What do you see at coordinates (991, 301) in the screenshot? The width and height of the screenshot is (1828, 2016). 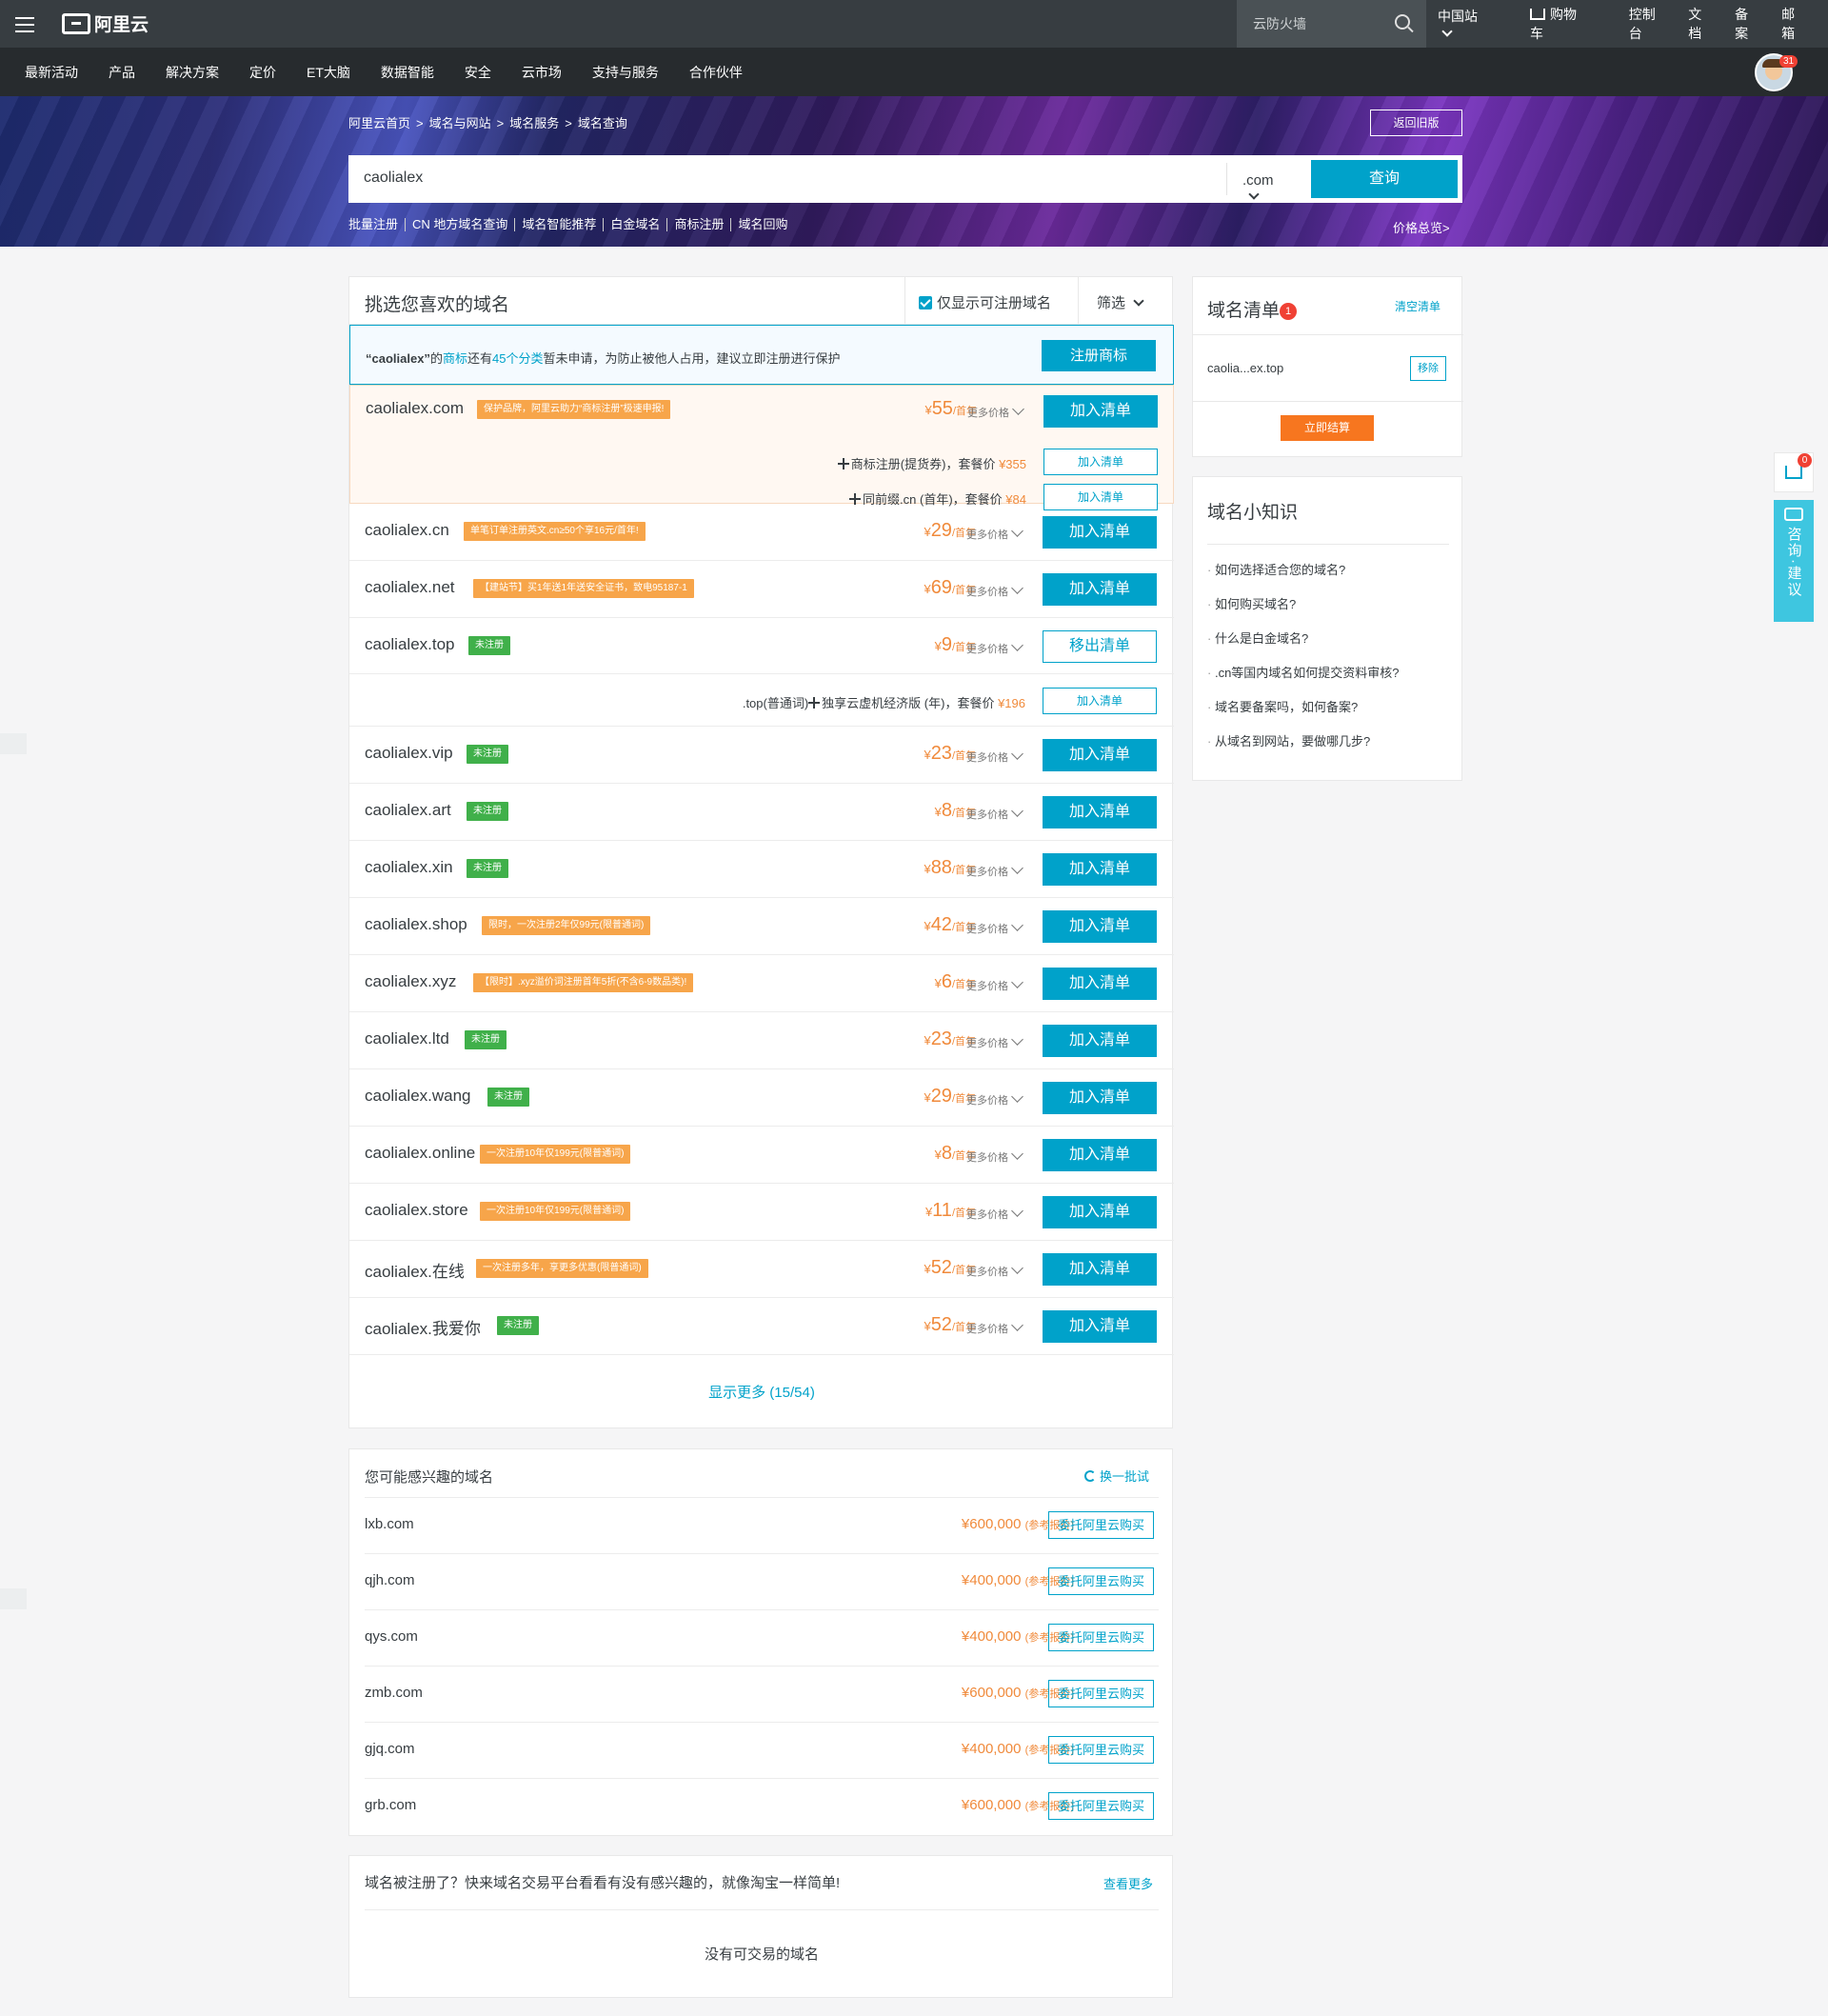 I see `only-available-checkbox: 仅显示可注册域名` at bounding box center [991, 301].